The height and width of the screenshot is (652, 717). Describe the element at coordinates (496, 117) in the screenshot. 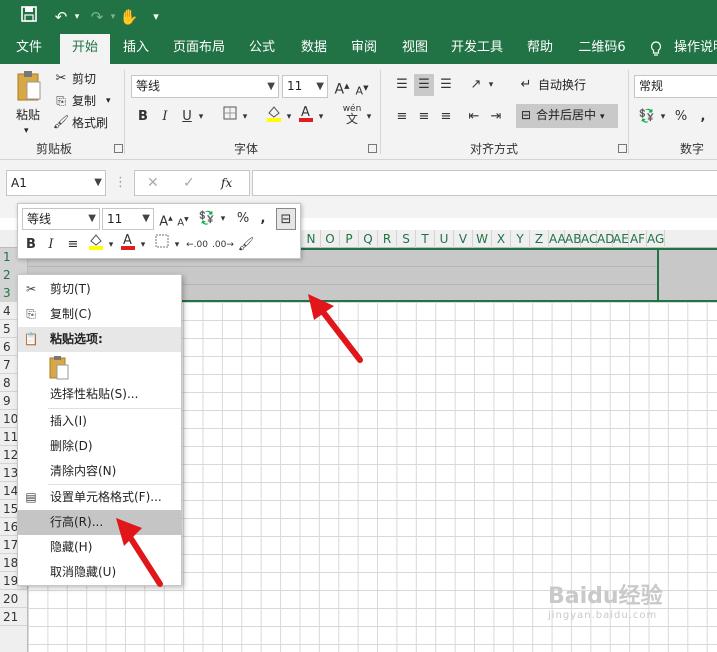

I see `increase-indent-icon: ⇥` at that location.